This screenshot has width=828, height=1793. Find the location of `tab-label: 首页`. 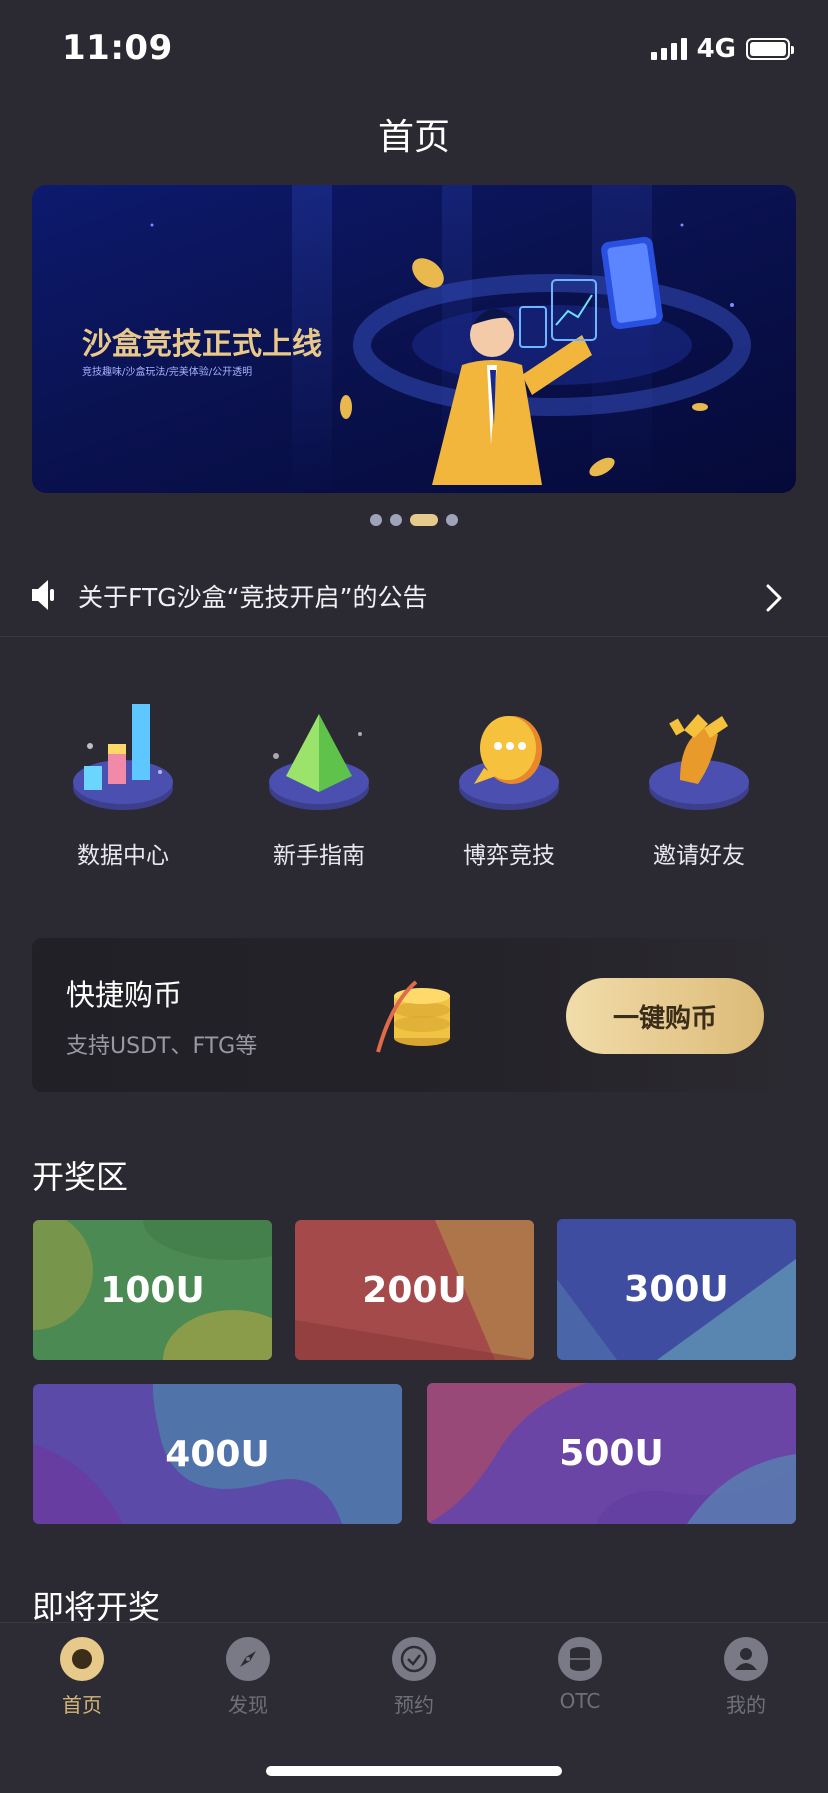

tab-label: 首页 is located at coordinates (82, 1705).